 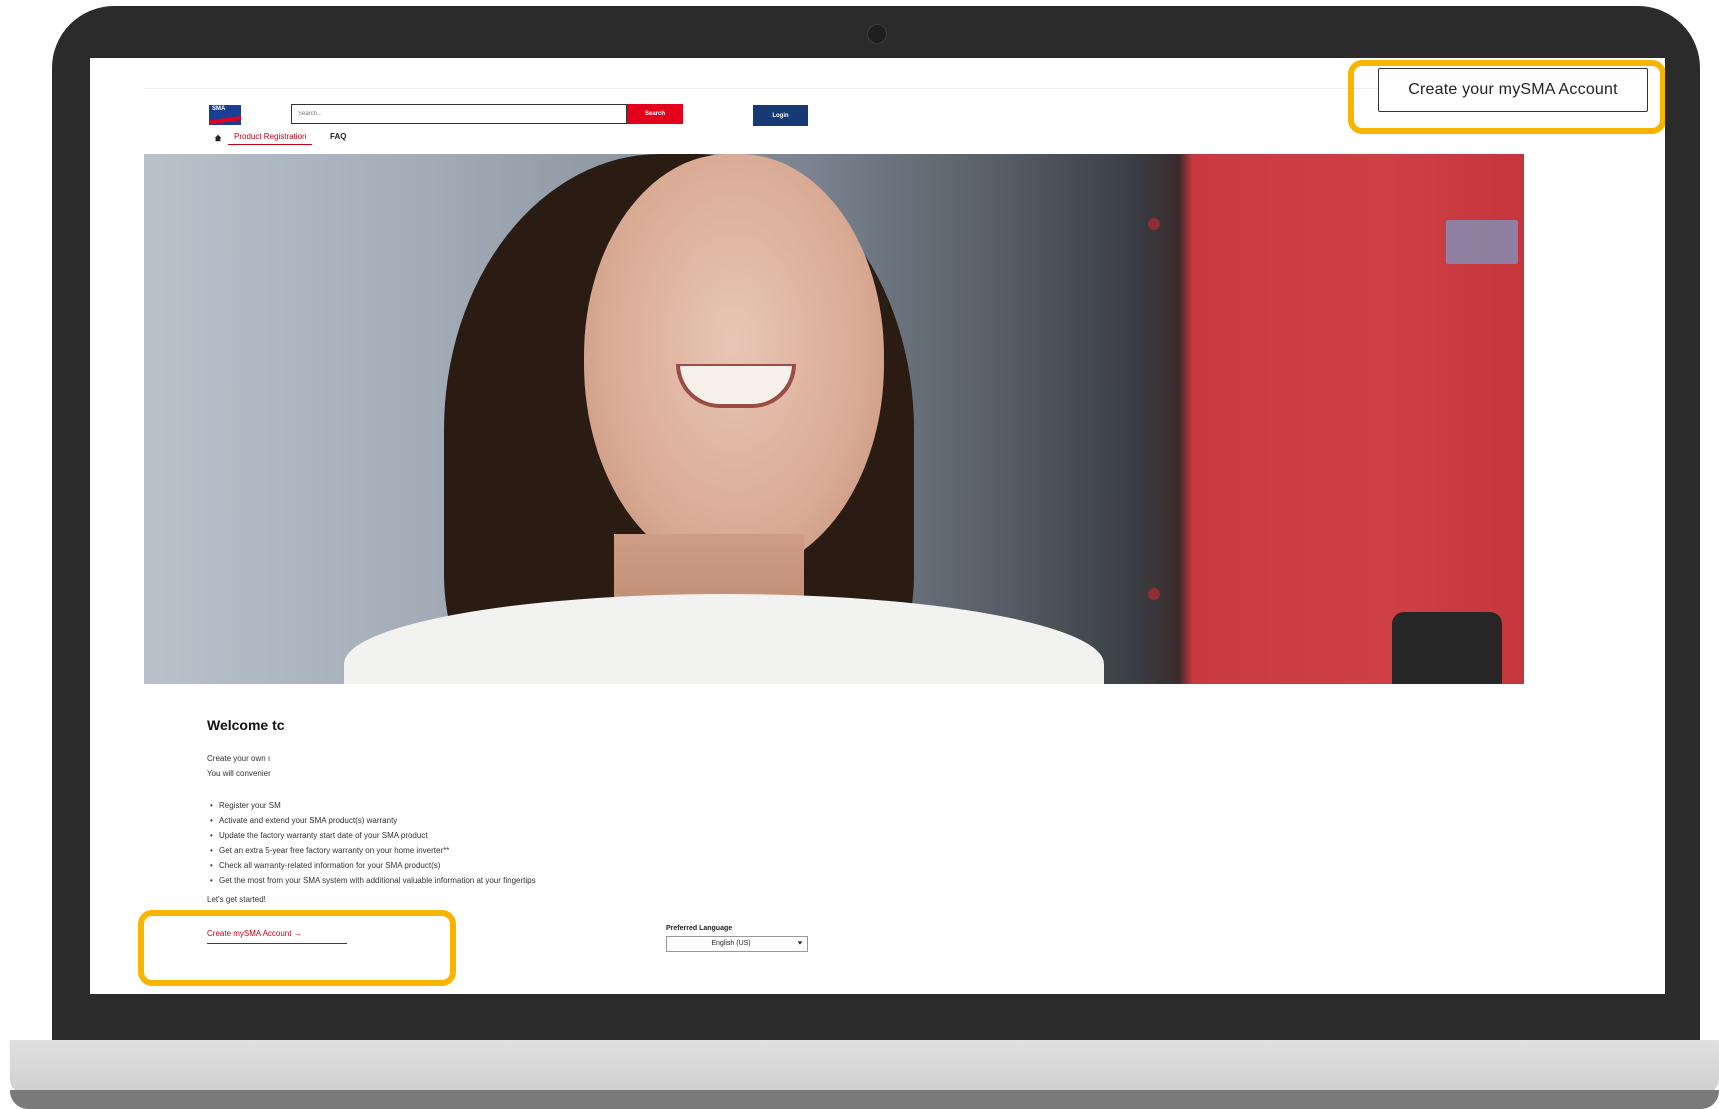 What do you see at coordinates (459, 114) in the screenshot?
I see `search-input` at bounding box center [459, 114].